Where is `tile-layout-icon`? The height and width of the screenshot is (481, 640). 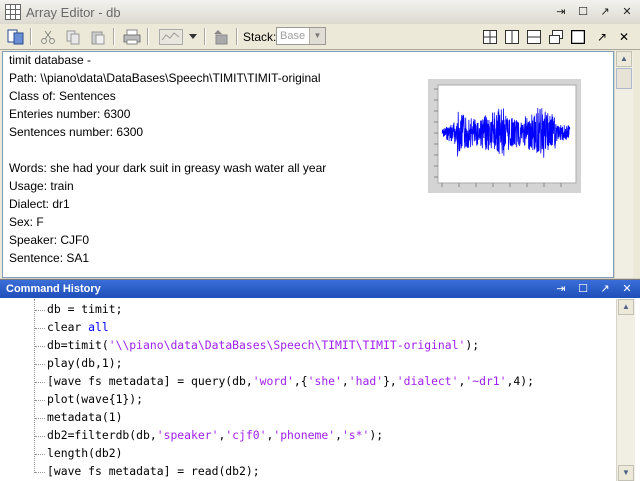 tile-layout-icon is located at coordinates (490, 36).